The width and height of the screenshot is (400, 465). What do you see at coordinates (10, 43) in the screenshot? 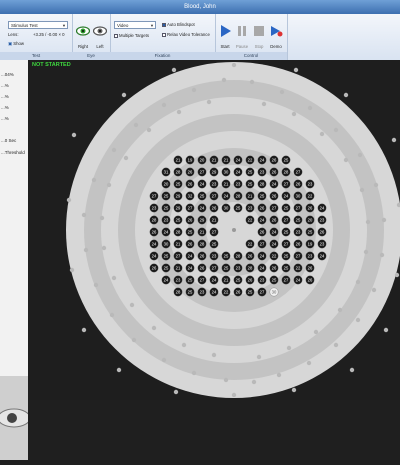
I see `show-icon: ▣` at bounding box center [10, 43].